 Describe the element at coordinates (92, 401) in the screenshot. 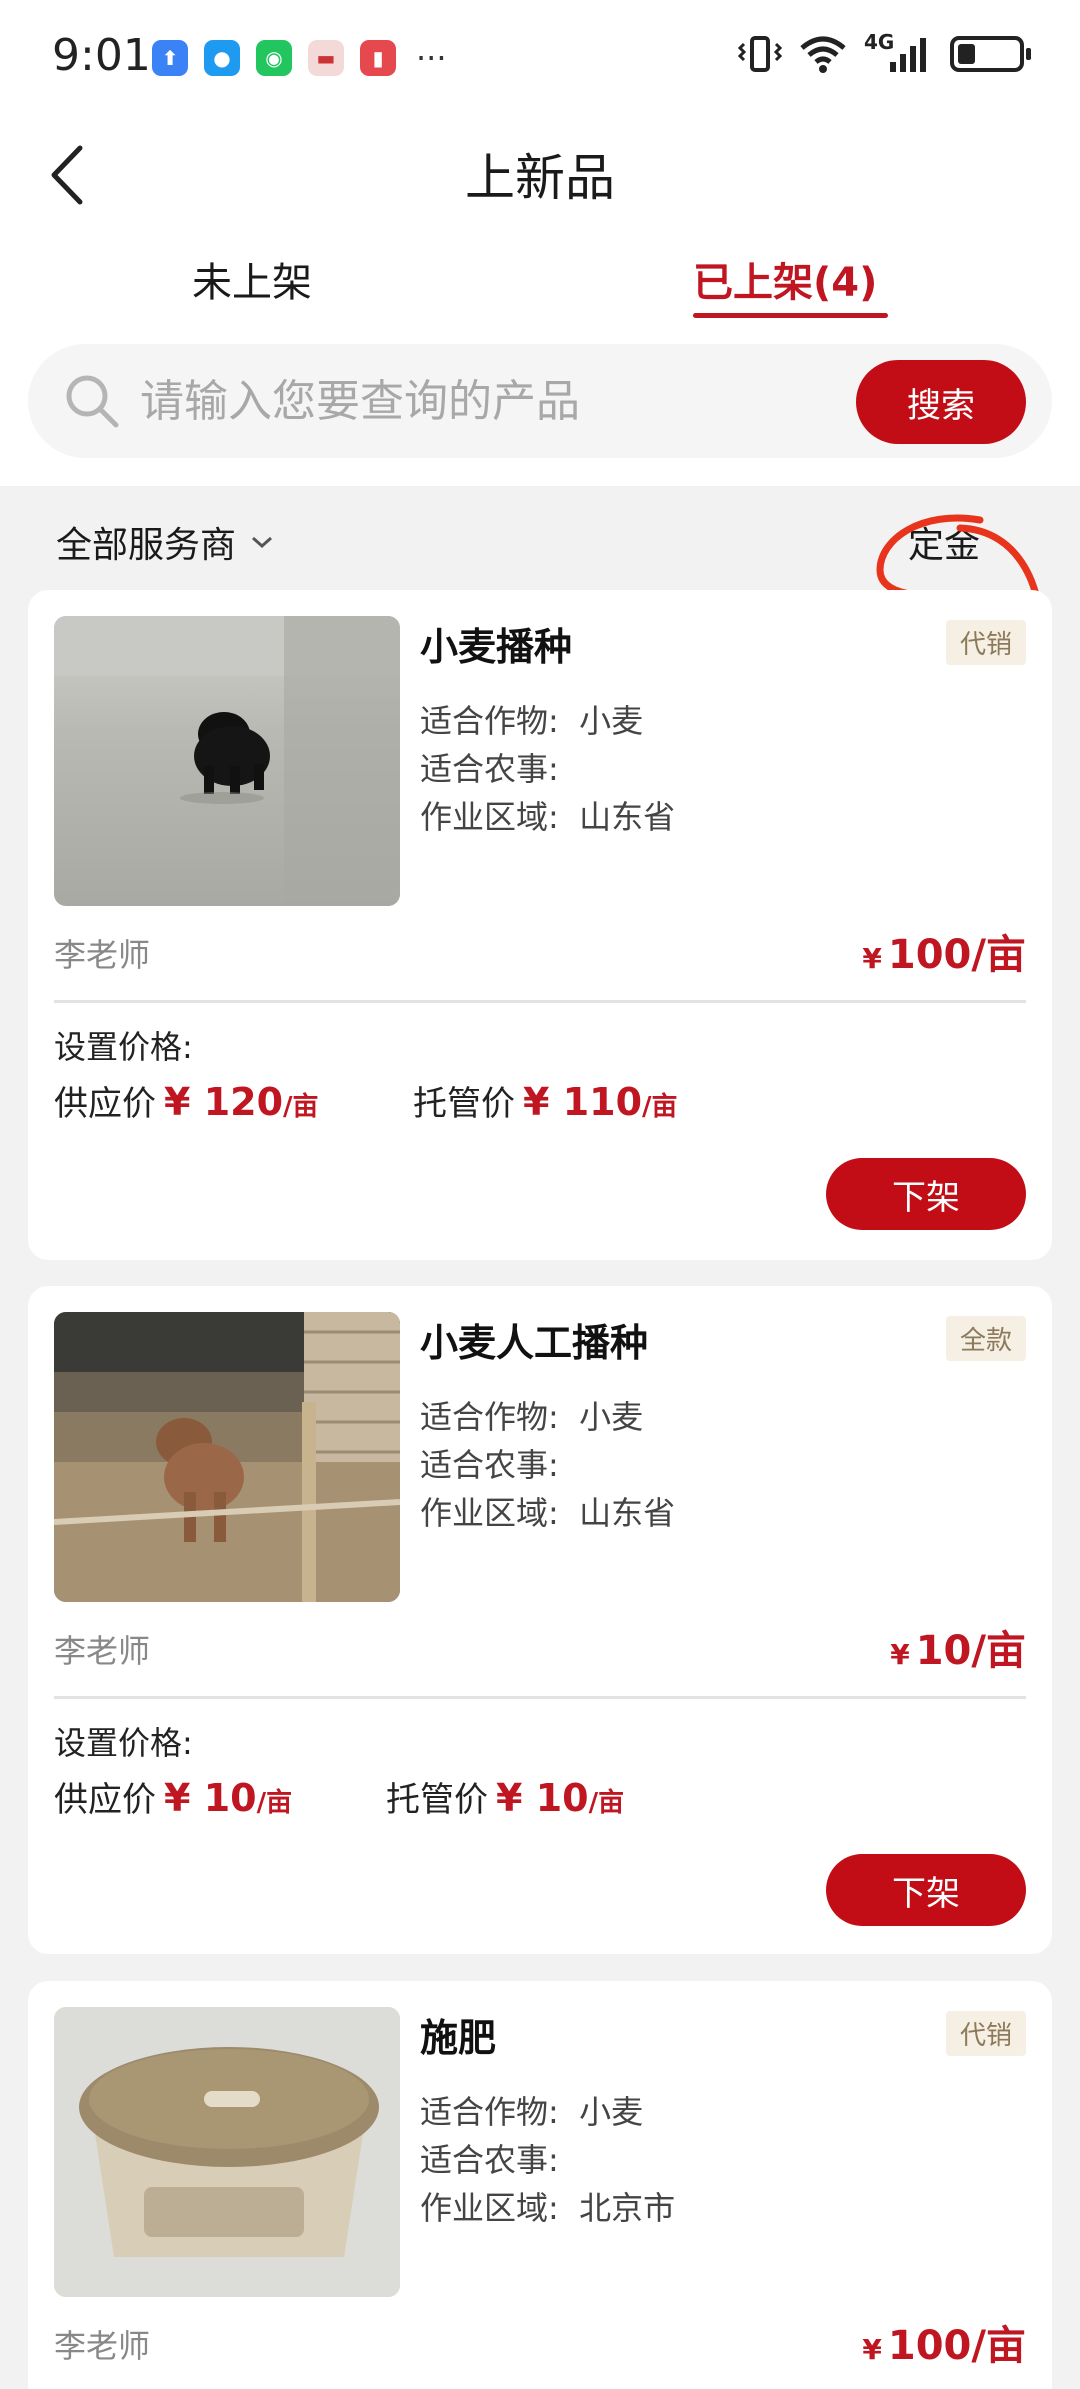

I see `search-icon` at that location.